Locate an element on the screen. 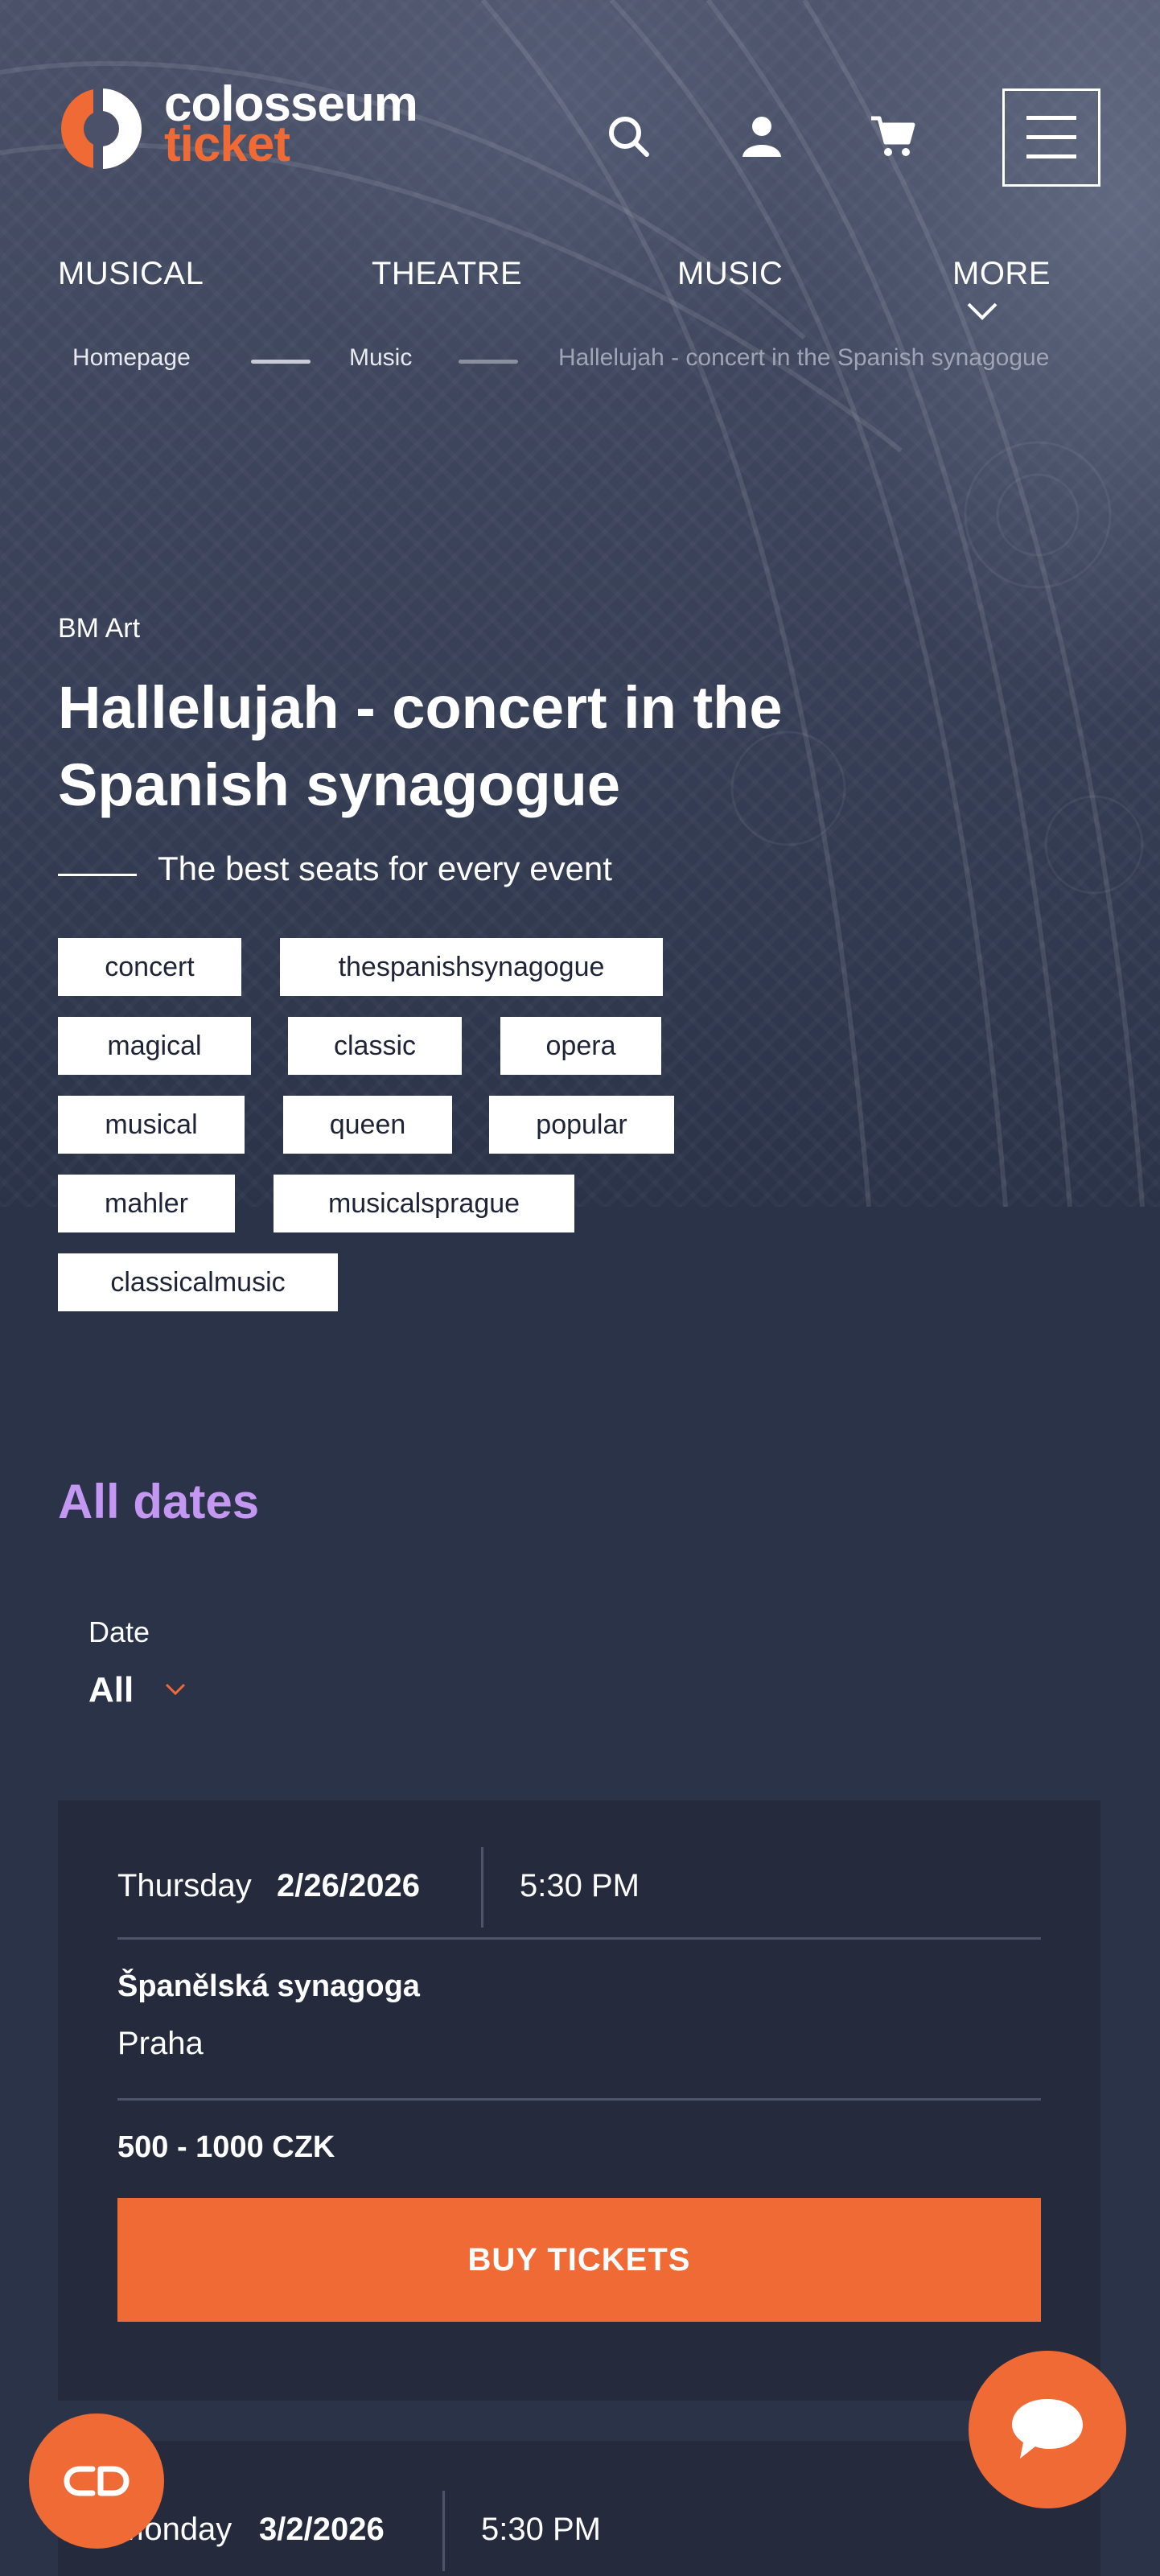  event-tagline: The best seats for every event is located at coordinates (385, 868).